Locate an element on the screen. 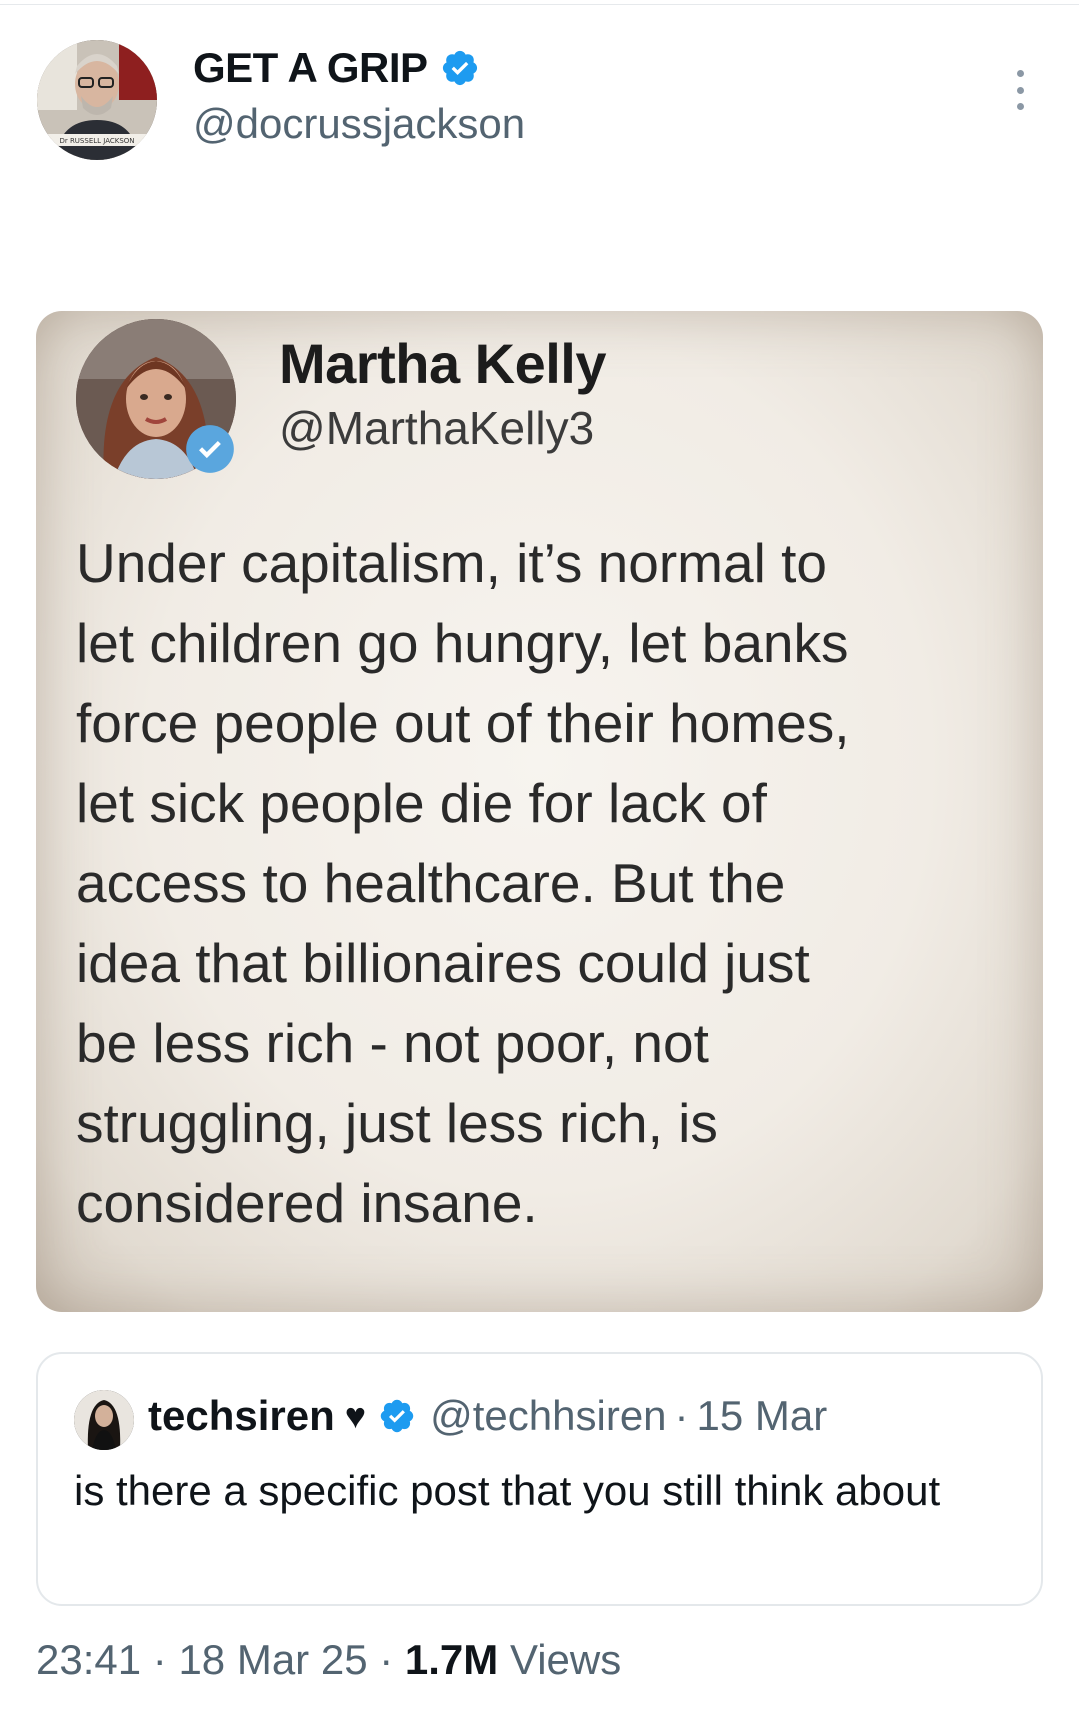 The image size is (1079, 1714). author-display-name: GET A GRIP is located at coordinates (336, 68).